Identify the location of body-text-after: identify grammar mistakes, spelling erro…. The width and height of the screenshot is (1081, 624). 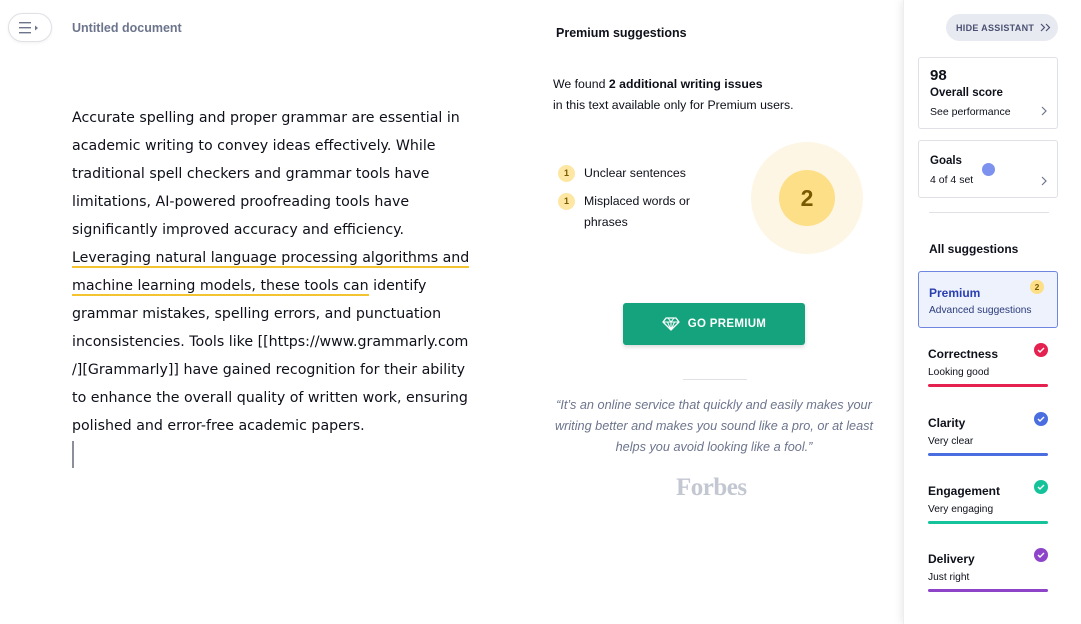
(270, 356).